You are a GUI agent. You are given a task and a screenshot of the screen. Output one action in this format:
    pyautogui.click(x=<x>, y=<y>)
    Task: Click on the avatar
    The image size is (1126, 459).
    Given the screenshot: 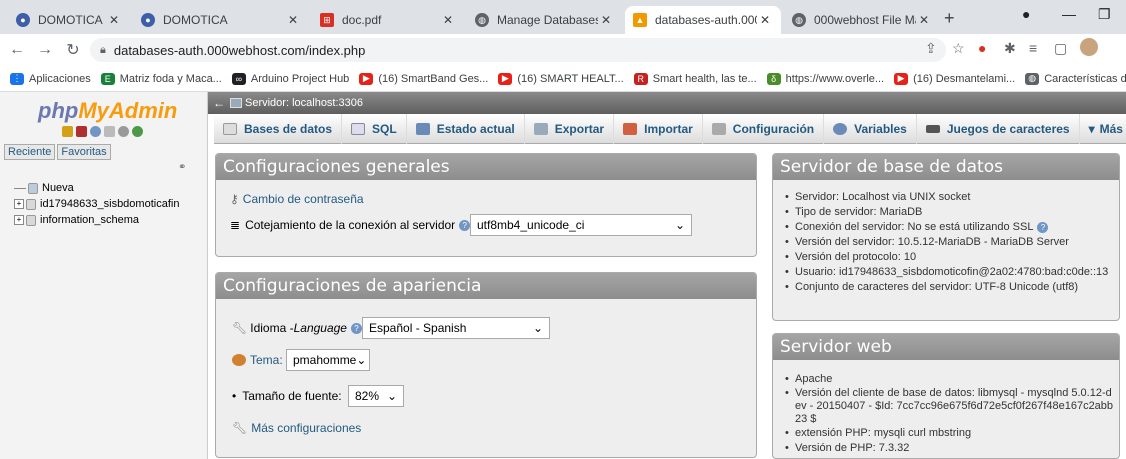 What is the action you would take?
    pyautogui.click(x=1089, y=47)
    